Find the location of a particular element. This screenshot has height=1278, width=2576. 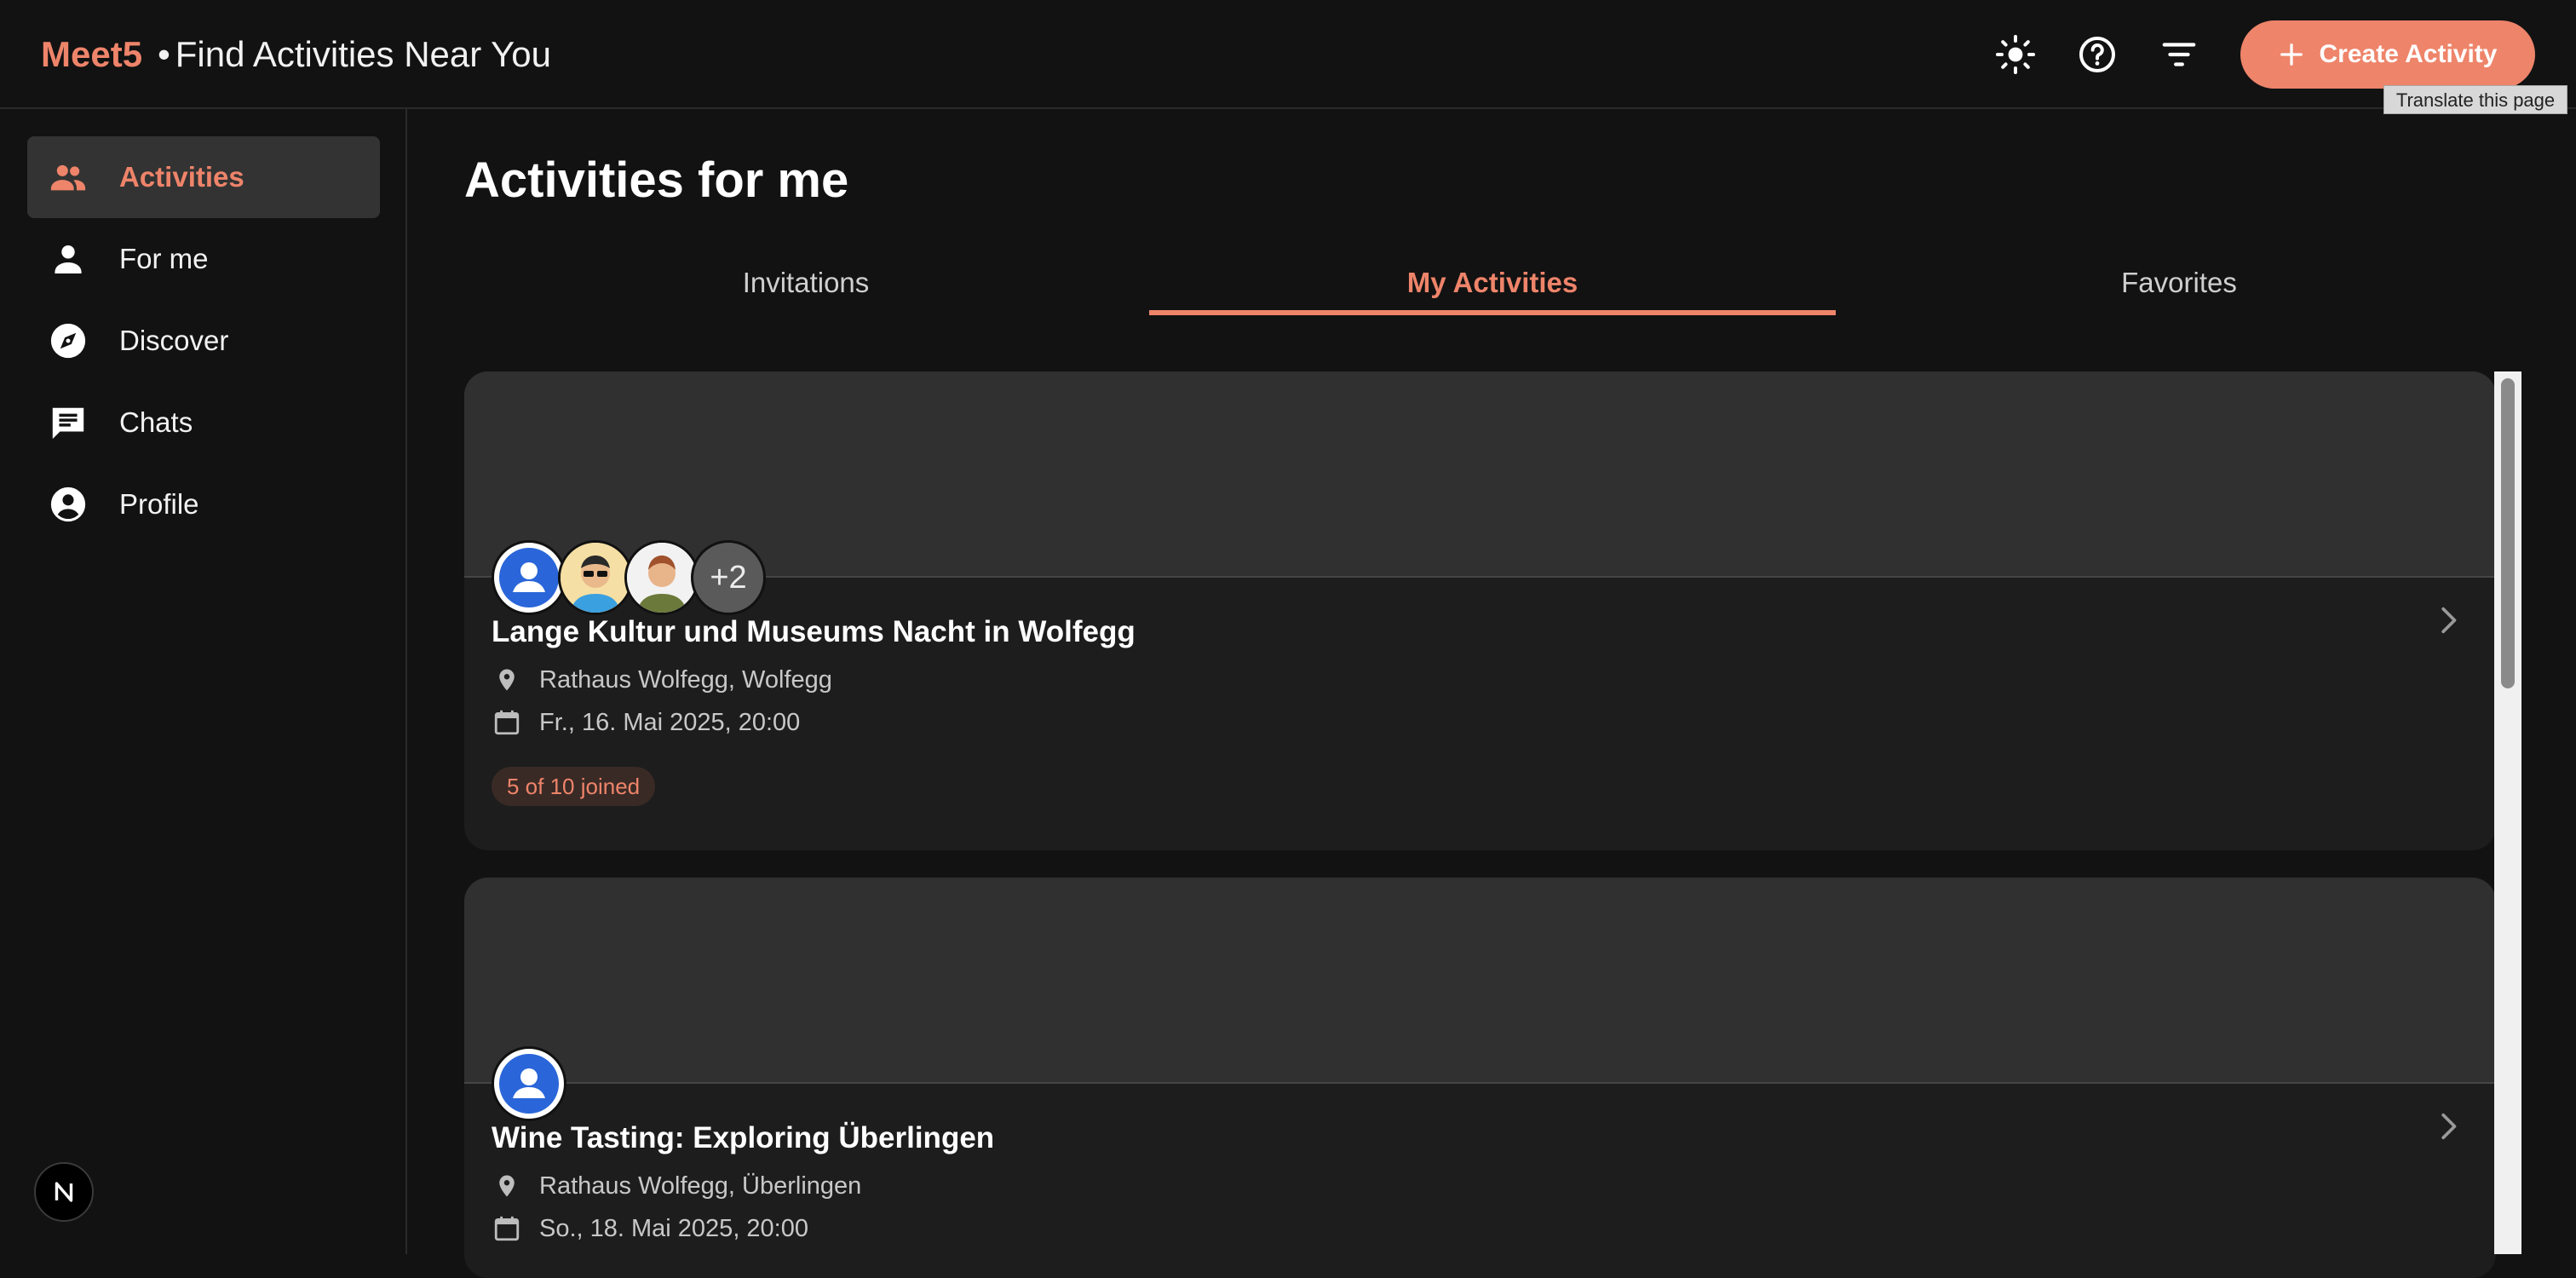

sidebar-item-label: Chats is located at coordinates (156, 422).